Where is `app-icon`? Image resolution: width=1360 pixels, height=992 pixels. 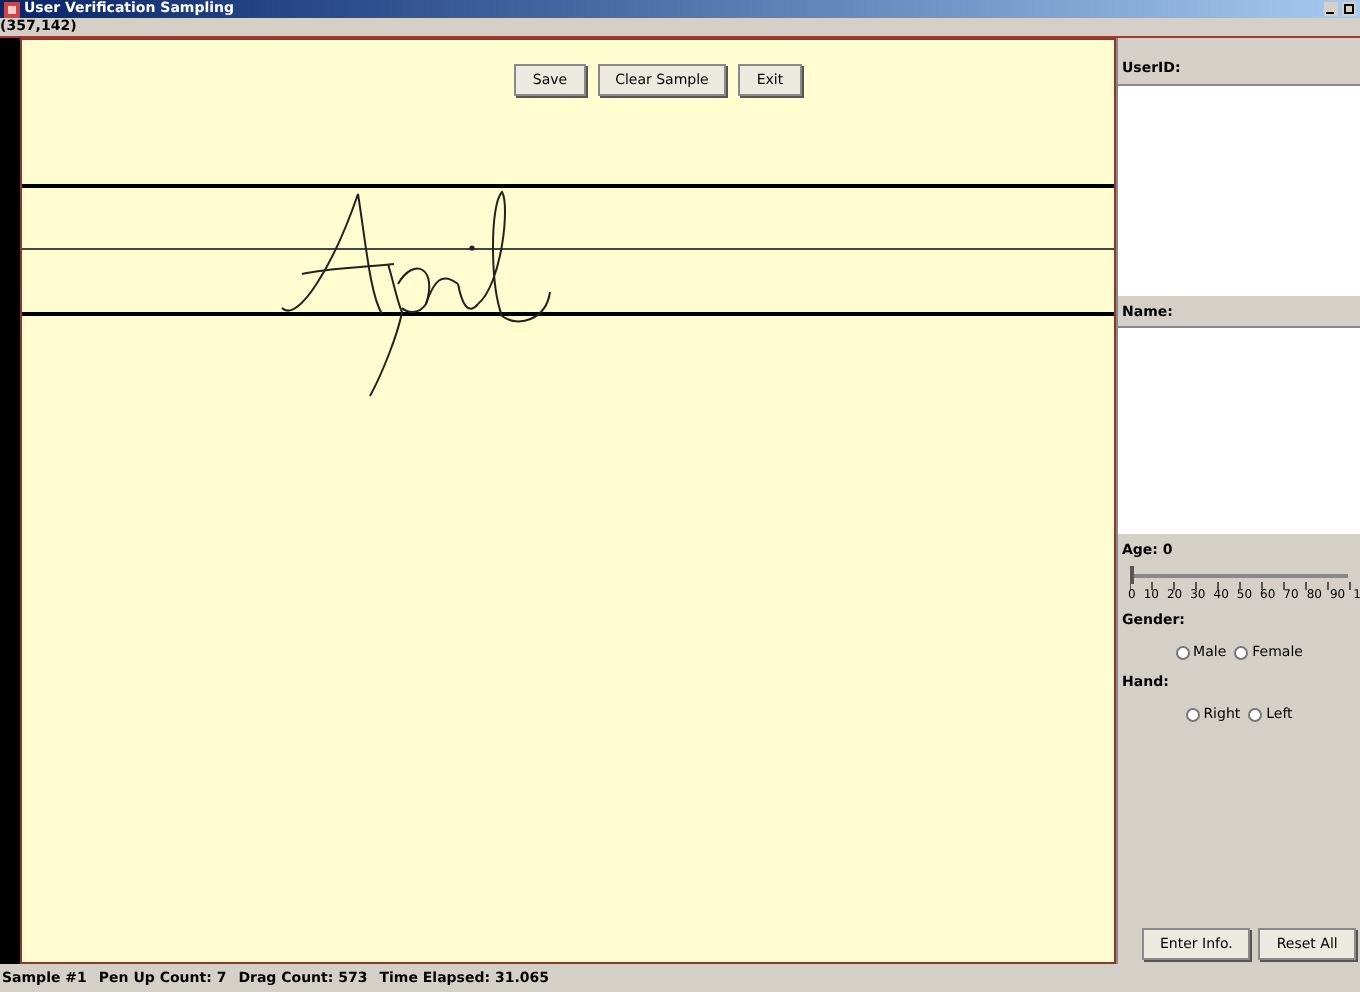
app-icon is located at coordinates (12, 9).